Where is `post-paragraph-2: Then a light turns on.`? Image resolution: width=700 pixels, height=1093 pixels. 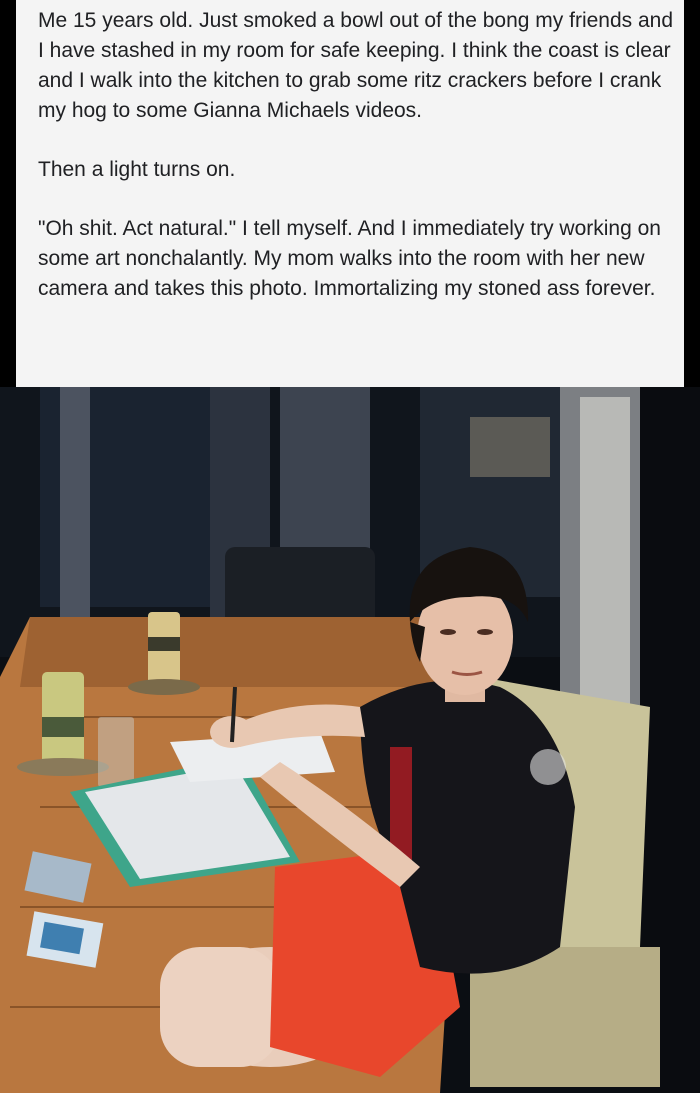 post-paragraph-2: Then a light turns on. is located at coordinates (137, 169).